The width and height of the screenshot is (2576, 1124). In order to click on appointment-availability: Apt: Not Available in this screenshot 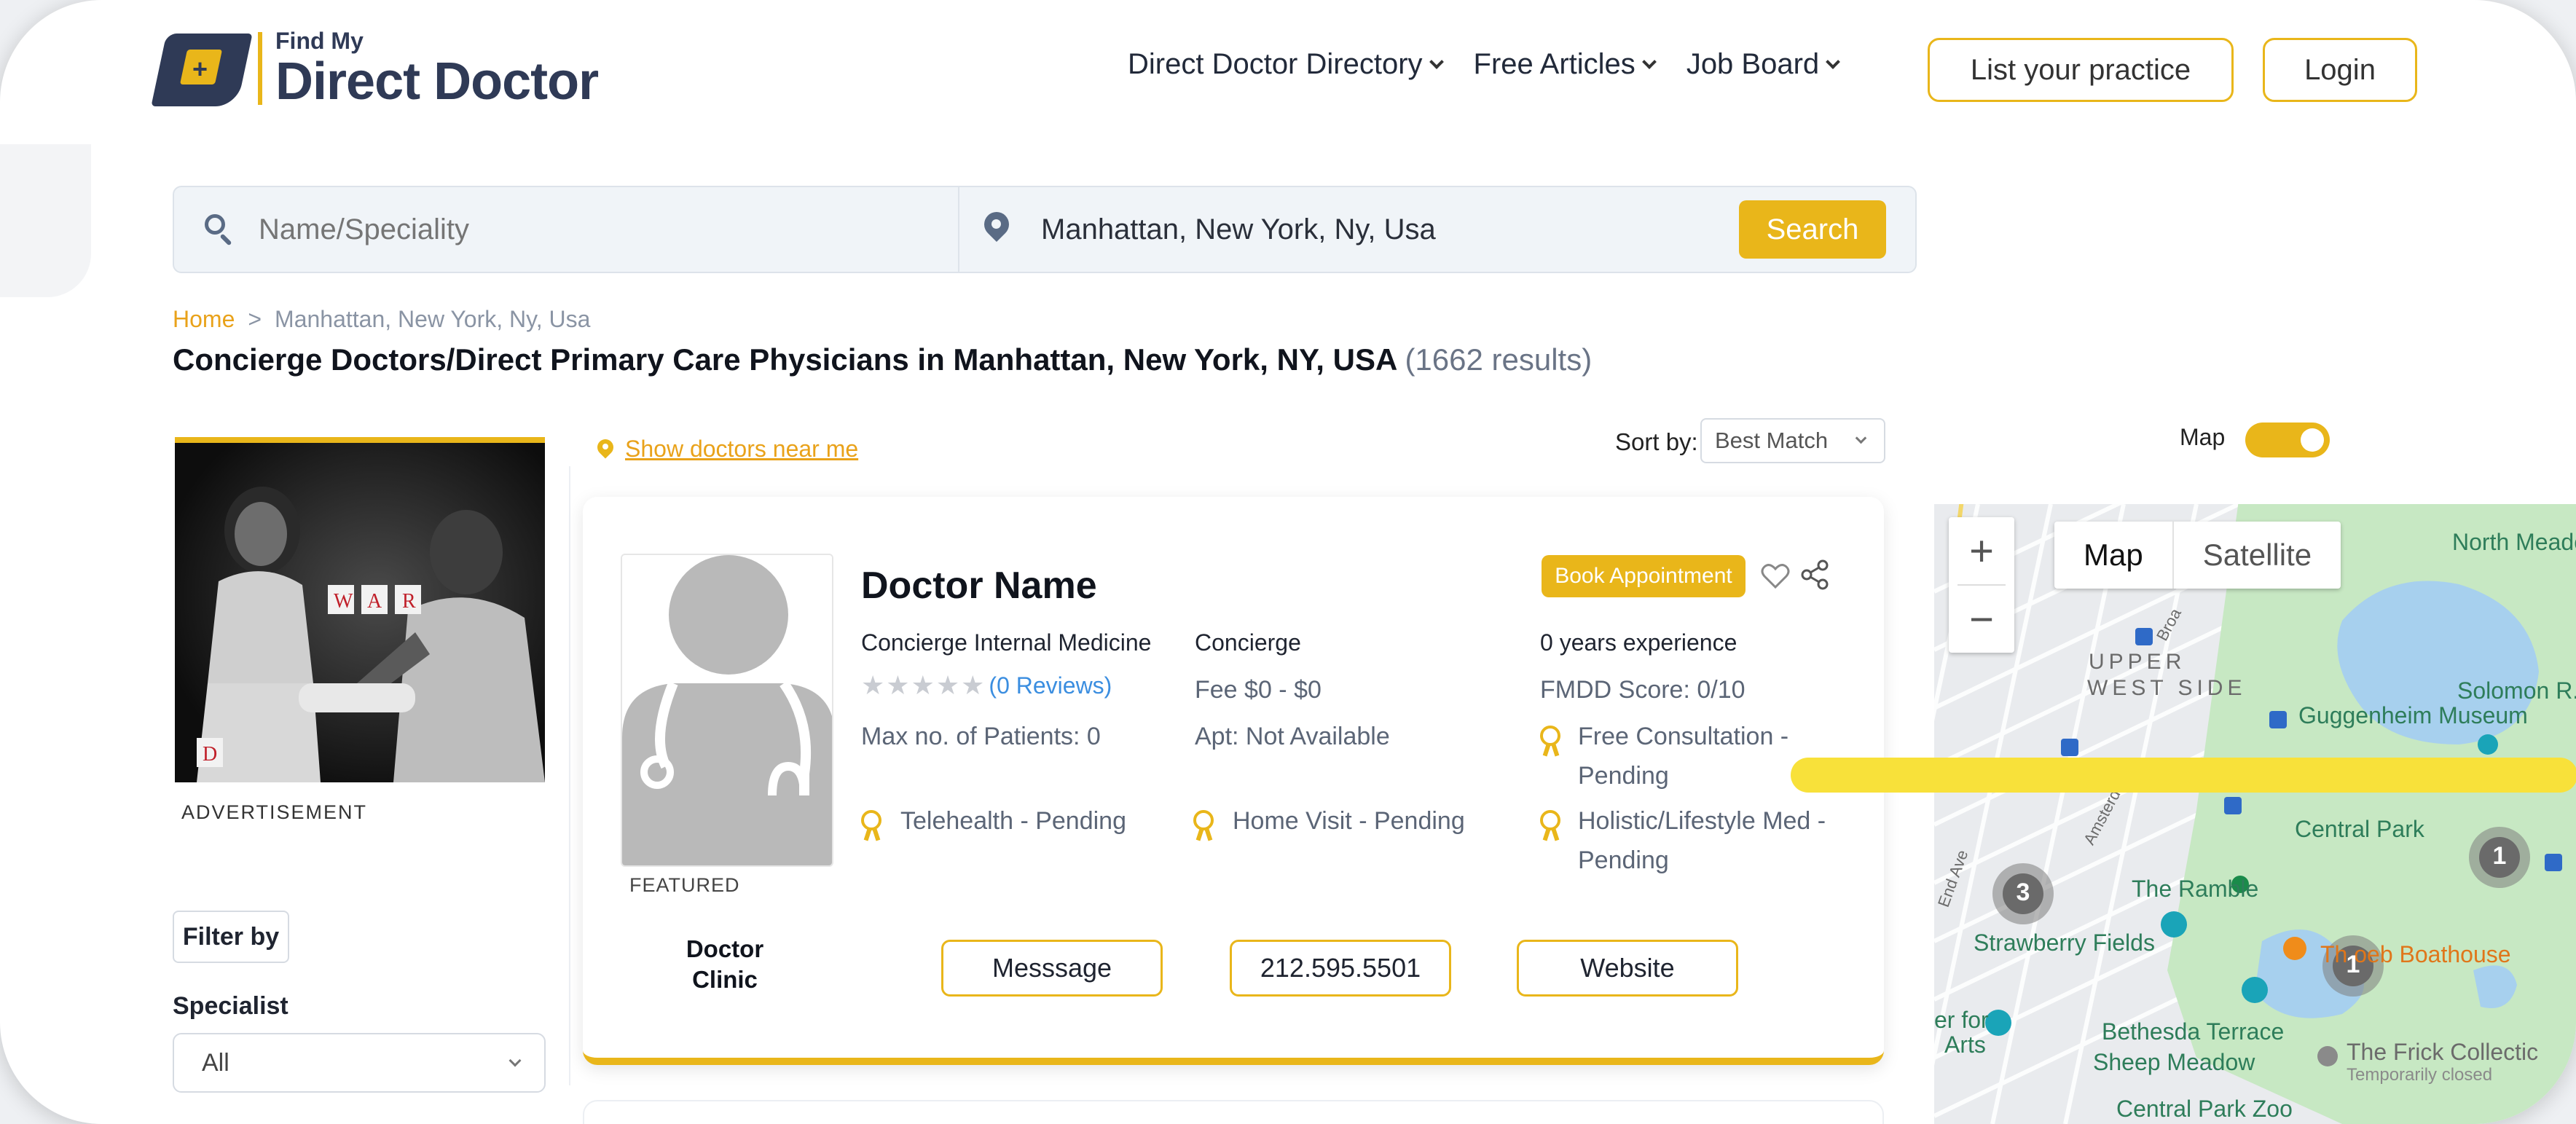, I will do `click(1292, 737)`.